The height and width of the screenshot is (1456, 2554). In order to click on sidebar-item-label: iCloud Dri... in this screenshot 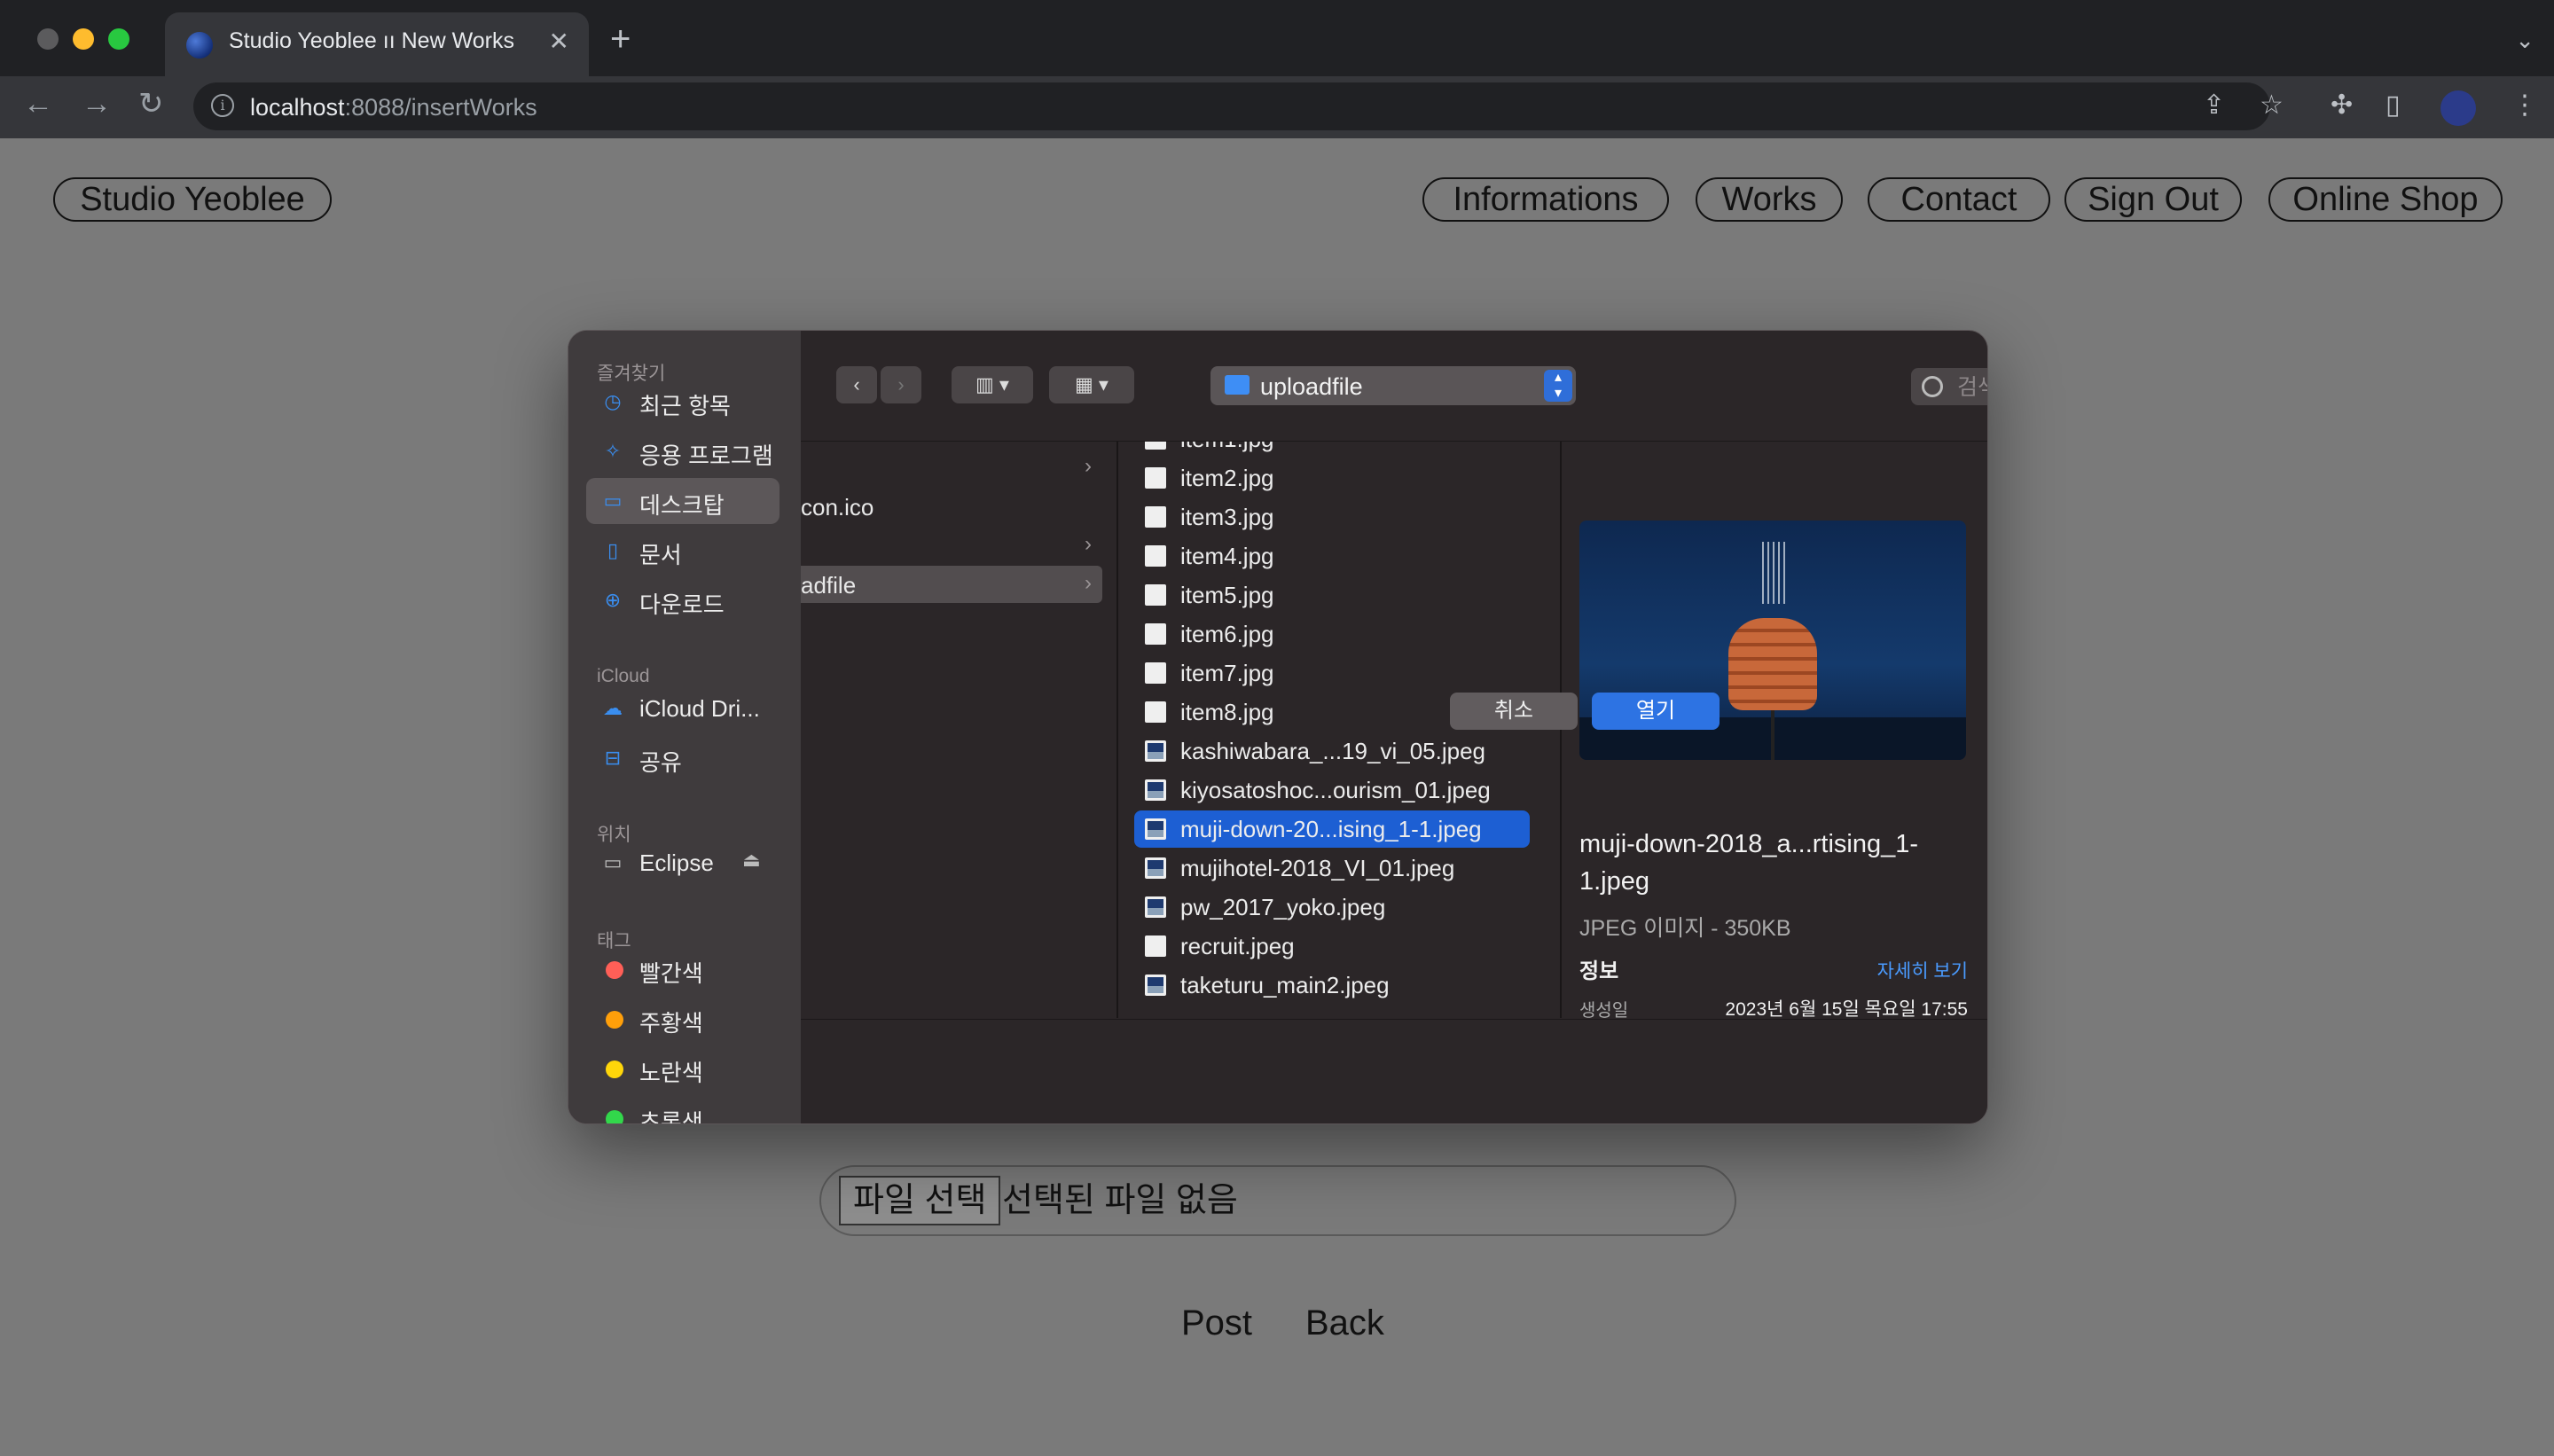, I will do `click(699, 708)`.